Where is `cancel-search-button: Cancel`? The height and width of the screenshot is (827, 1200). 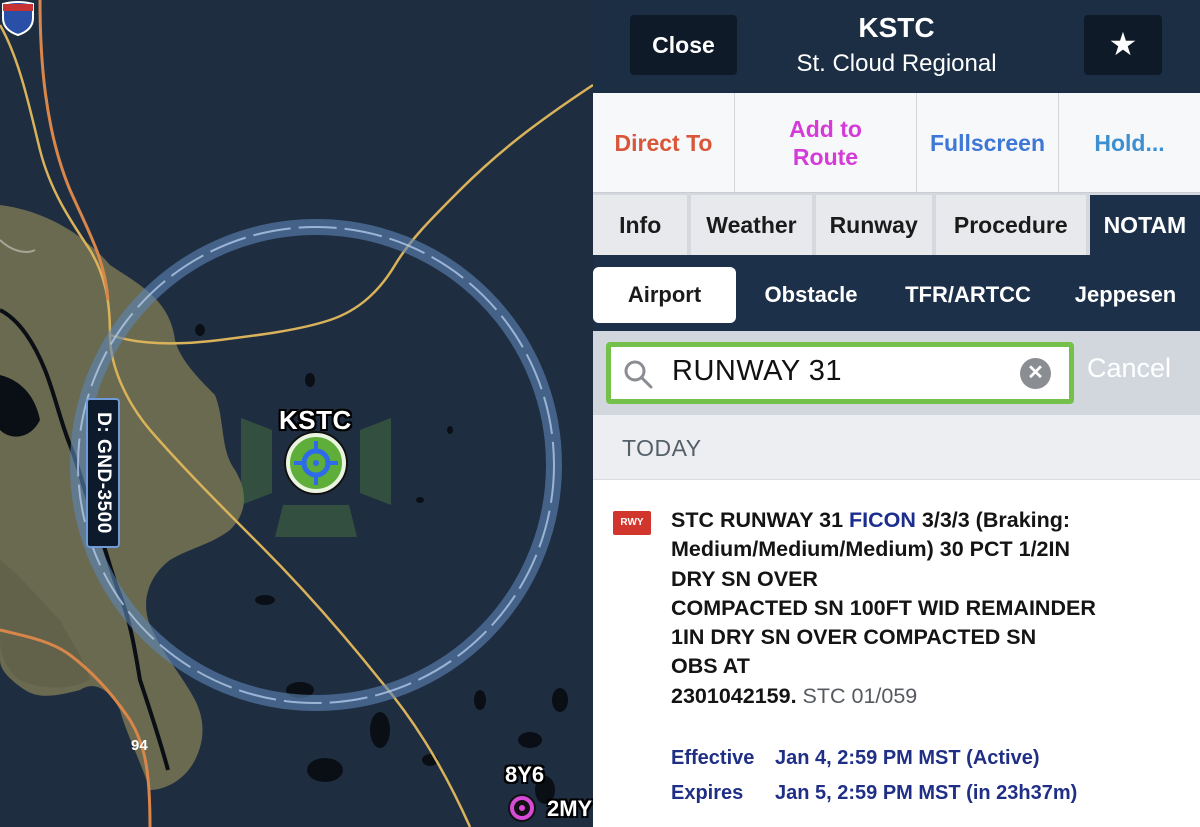 cancel-search-button: Cancel is located at coordinates (1129, 368).